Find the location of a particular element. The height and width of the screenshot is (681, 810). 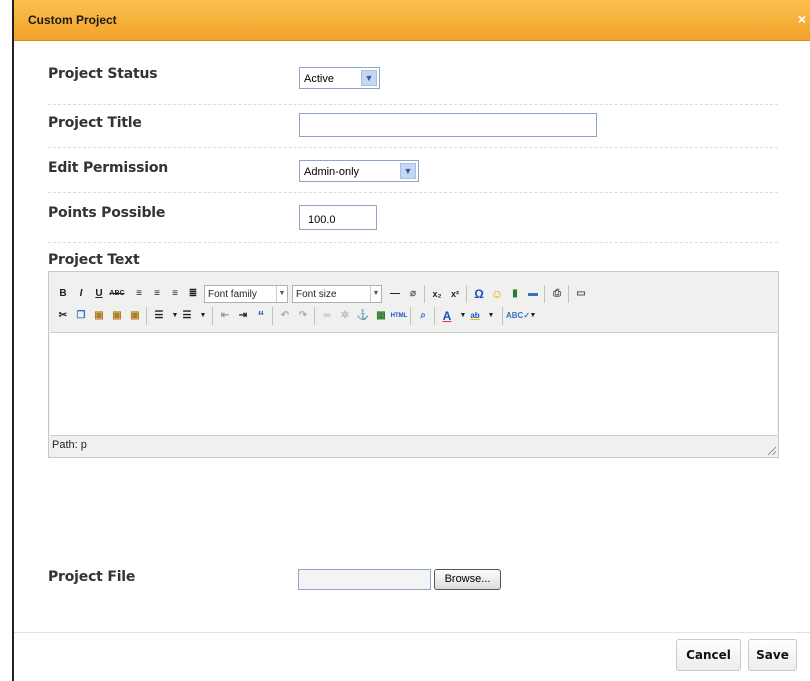

cancel-button: Cancel is located at coordinates (708, 655).